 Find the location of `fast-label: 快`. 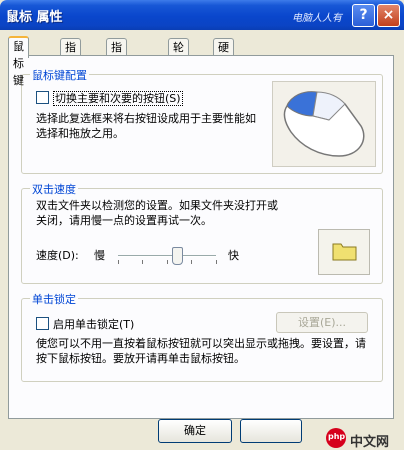

fast-label: 快 is located at coordinates (233, 255).